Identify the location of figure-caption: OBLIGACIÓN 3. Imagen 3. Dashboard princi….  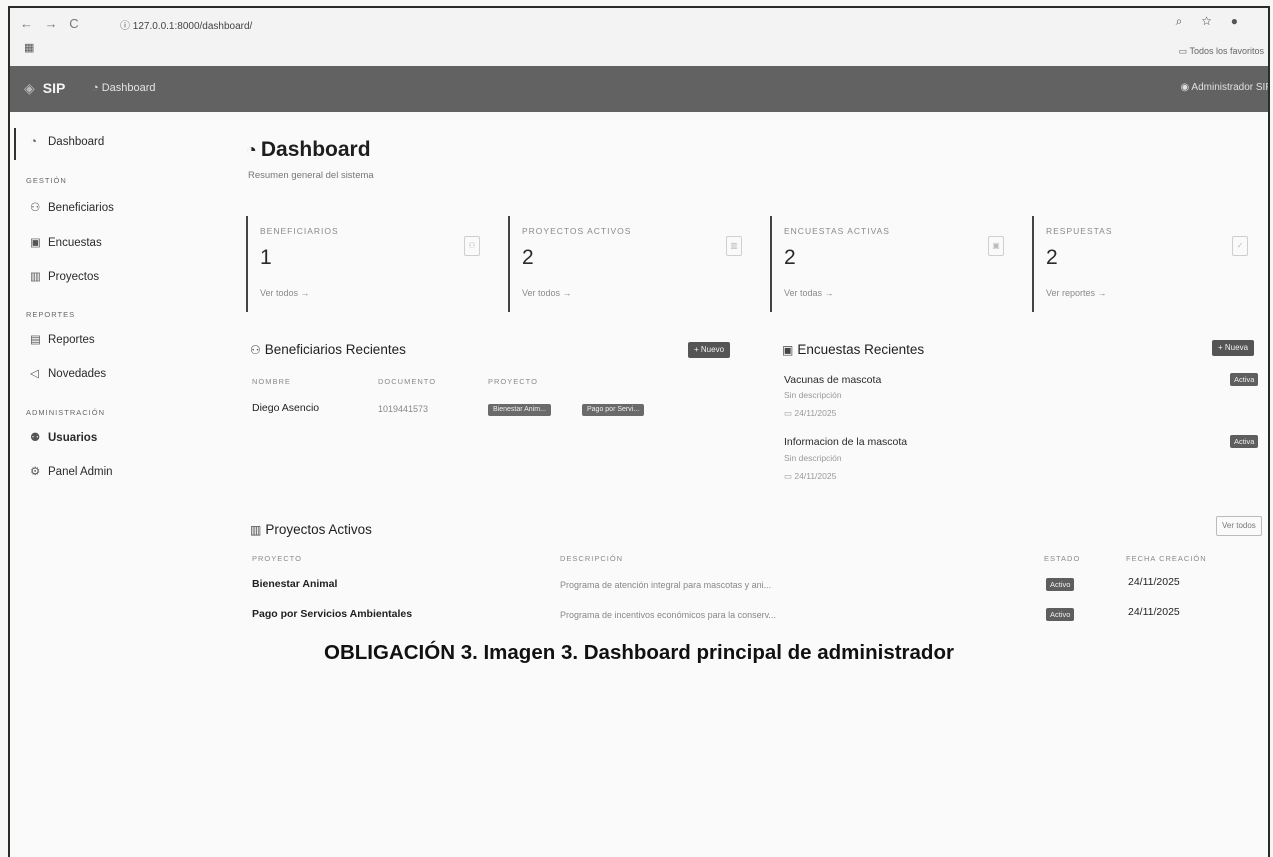
(639, 652).